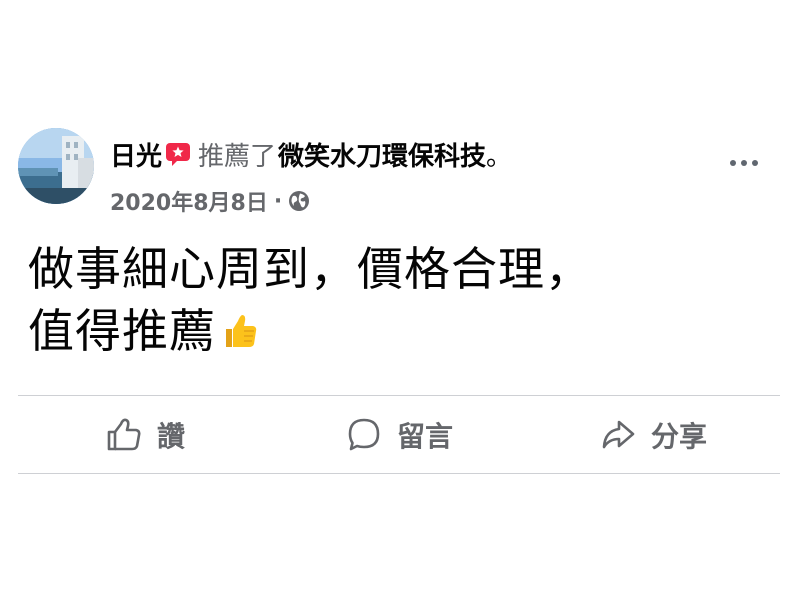 The width and height of the screenshot is (800, 600). I want to click on recommended-page-name: 微笑水刀環保科技, so click(382, 154).